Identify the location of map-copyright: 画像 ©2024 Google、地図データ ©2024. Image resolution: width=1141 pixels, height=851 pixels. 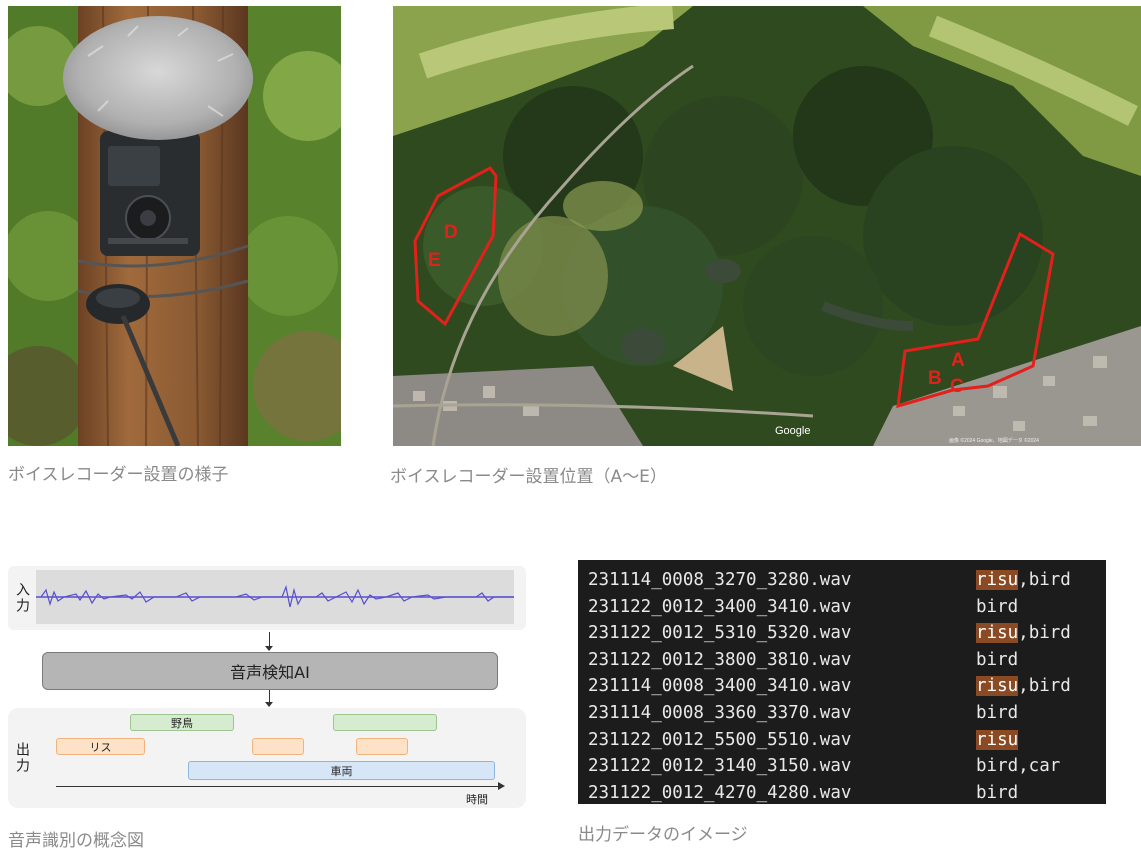
(994, 440).